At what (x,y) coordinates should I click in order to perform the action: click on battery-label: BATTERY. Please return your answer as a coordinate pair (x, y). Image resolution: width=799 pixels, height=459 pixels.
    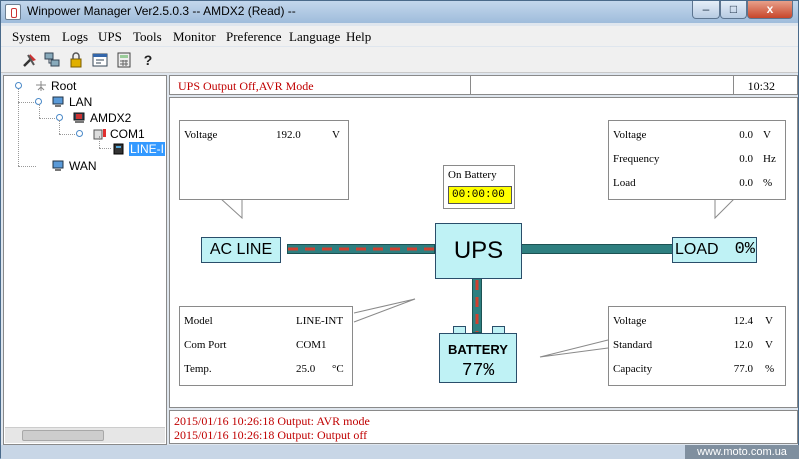
    Looking at the image, I should click on (478, 349).